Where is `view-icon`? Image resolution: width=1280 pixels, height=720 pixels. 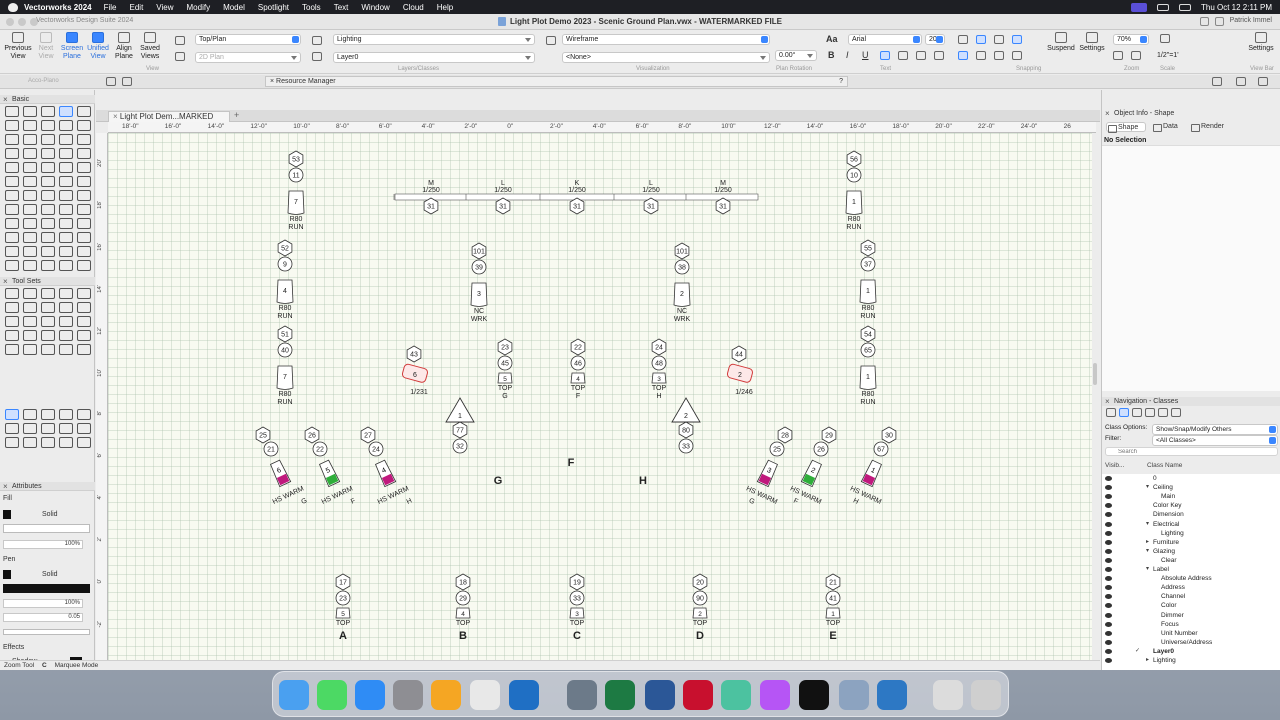
view-icon is located at coordinates (180, 40).